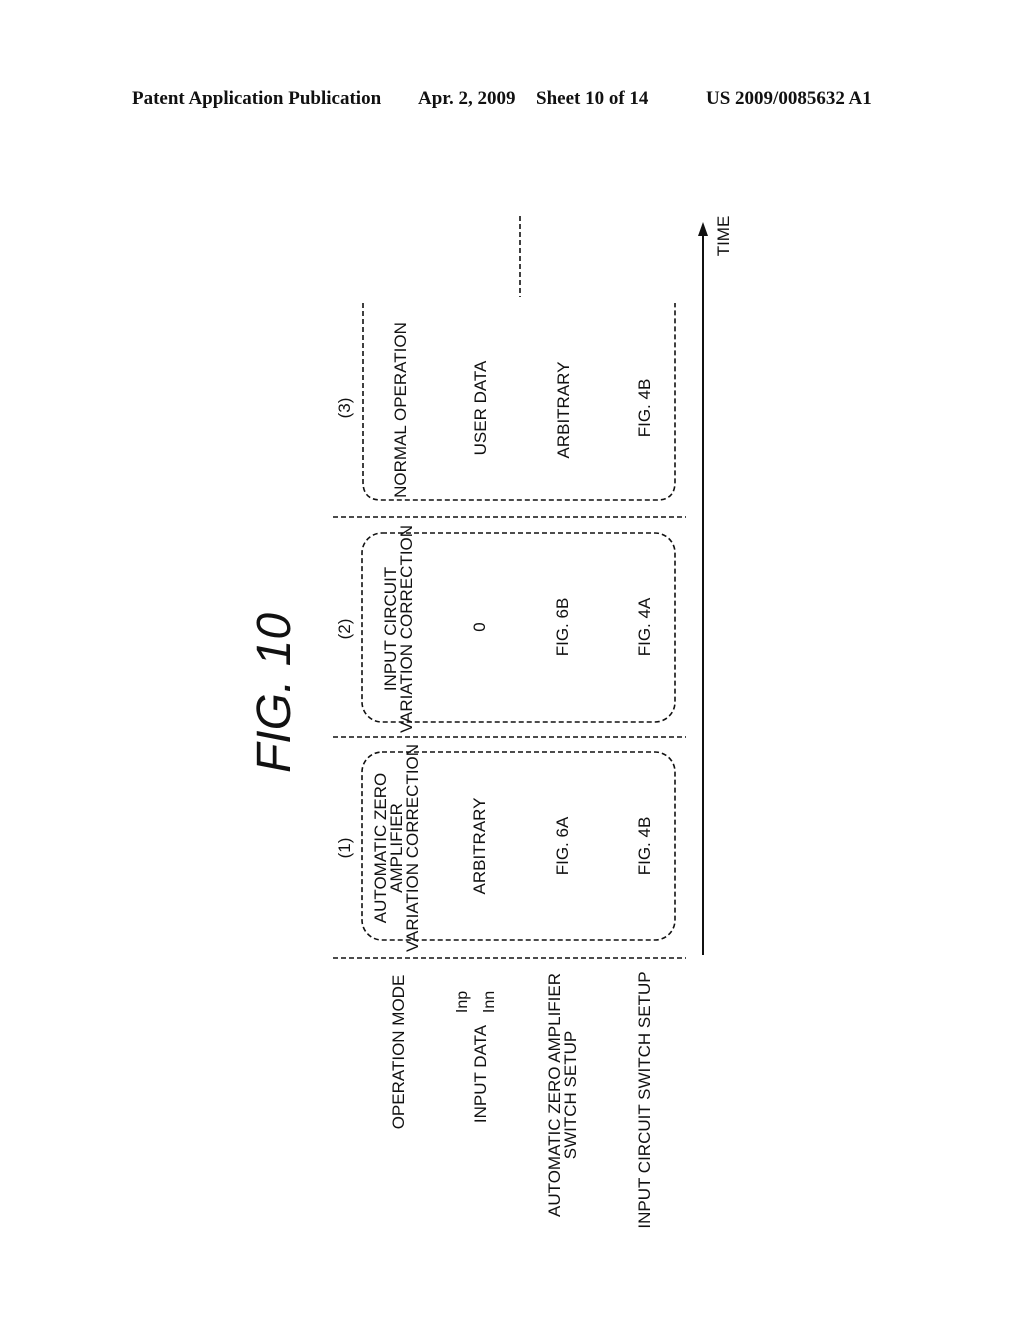  What do you see at coordinates (412, 848) in the screenshot?
I see `phase-1-mode-line3: VARIATION CORRECTION` at bounding box center [412, 848].